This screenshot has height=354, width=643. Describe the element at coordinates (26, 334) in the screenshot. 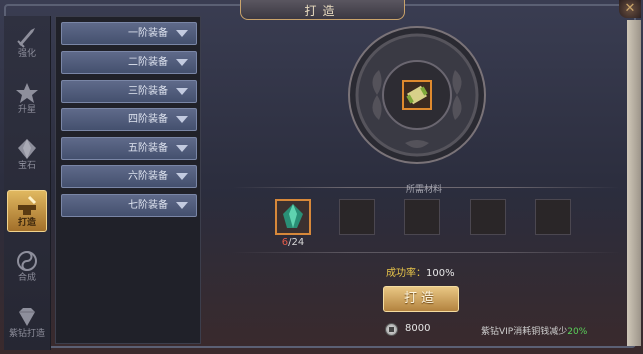

I see `tab-label: 紫钻打造` at that location.